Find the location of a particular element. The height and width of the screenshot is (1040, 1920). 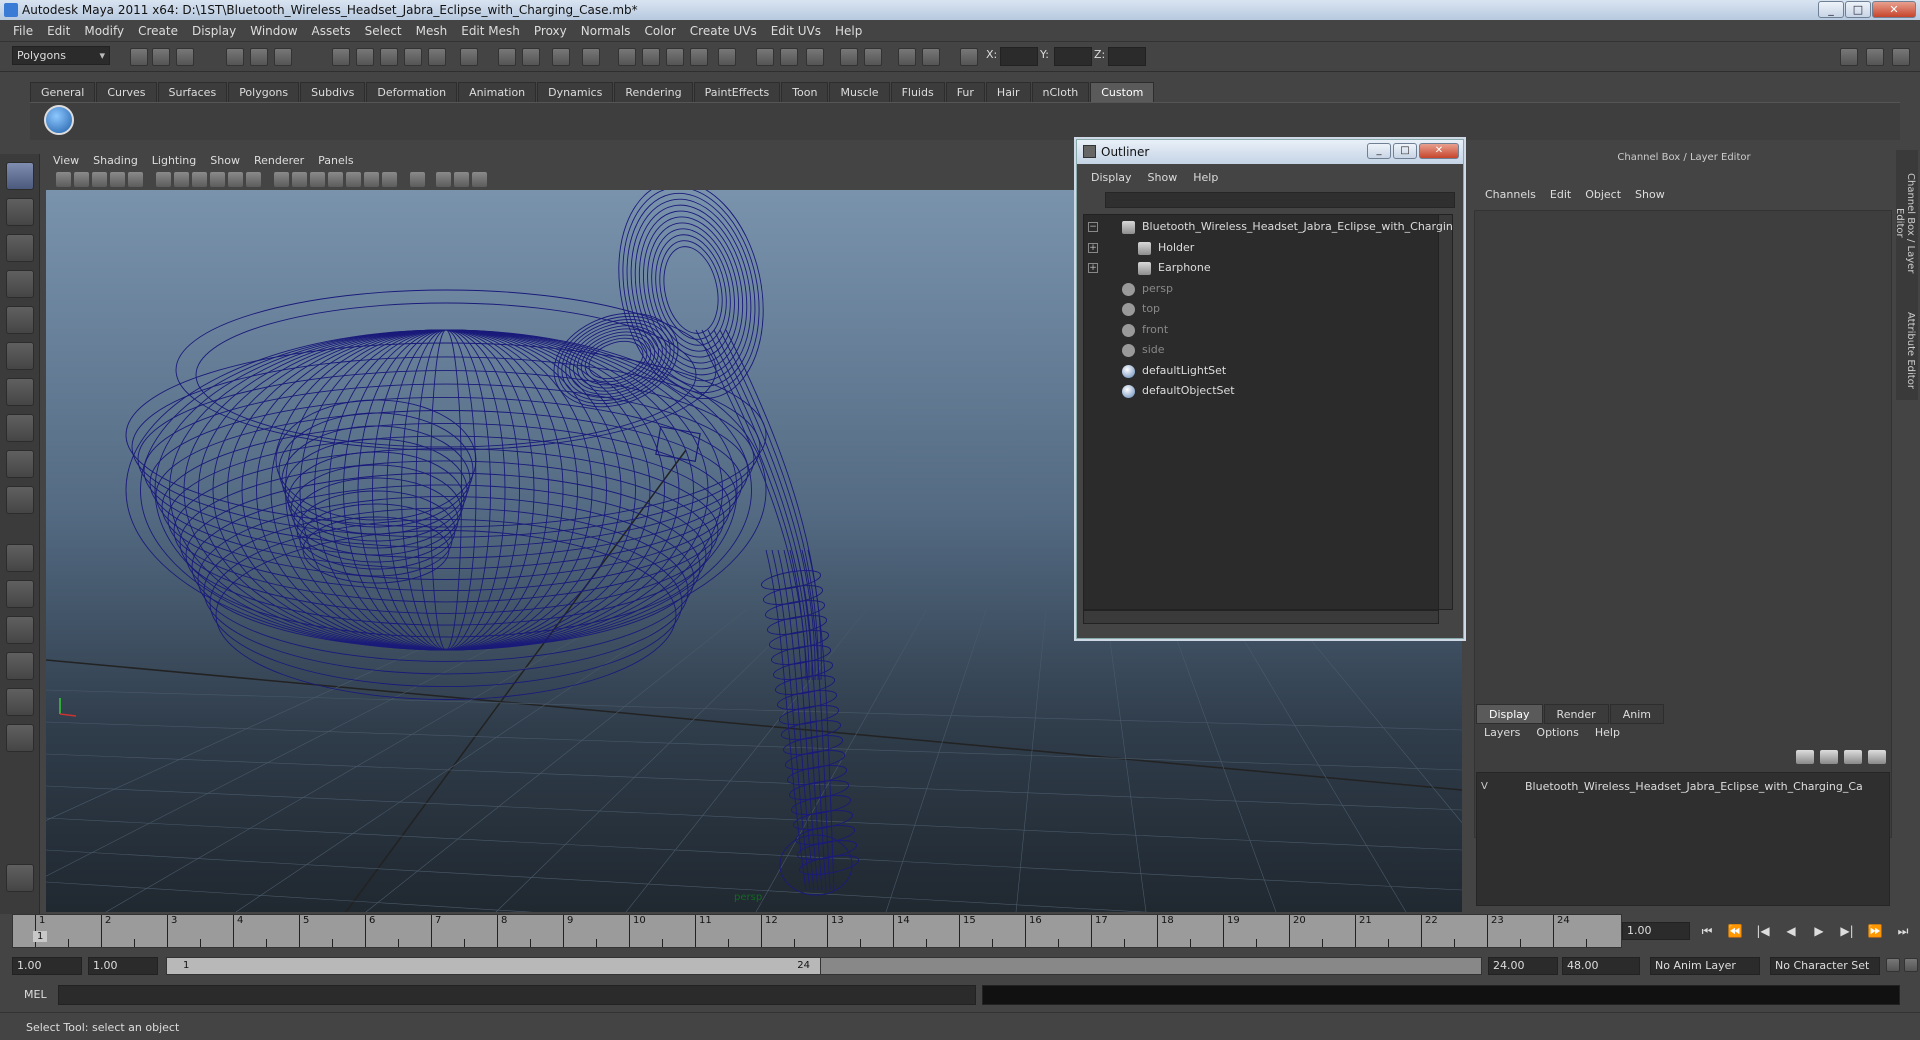

rotate-tool-icon is located at coordinates (20, 320).